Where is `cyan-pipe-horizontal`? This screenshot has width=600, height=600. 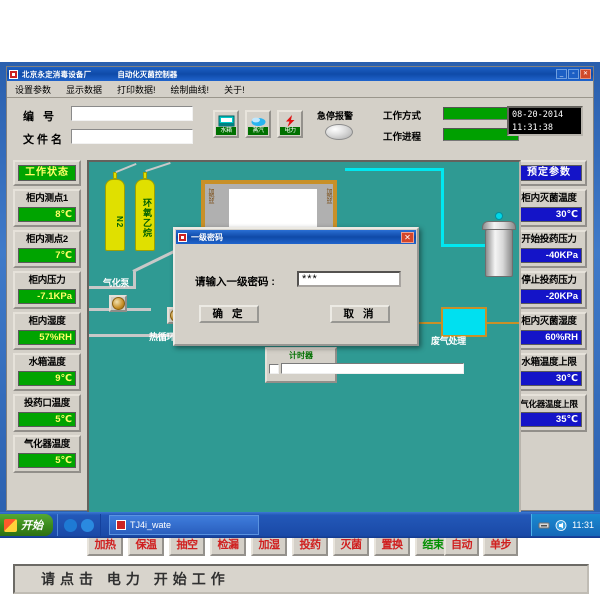 cyan-pipe-horizontal is located at coordinates (463, 245).